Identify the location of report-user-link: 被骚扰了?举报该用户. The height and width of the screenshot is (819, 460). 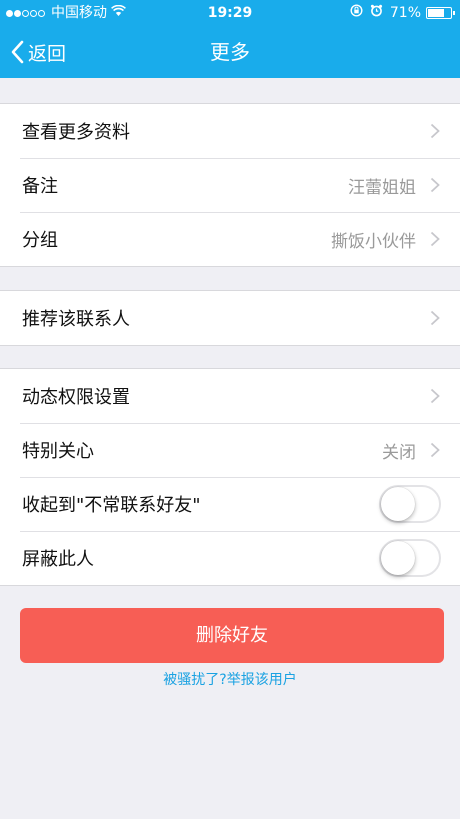
(230, 679).